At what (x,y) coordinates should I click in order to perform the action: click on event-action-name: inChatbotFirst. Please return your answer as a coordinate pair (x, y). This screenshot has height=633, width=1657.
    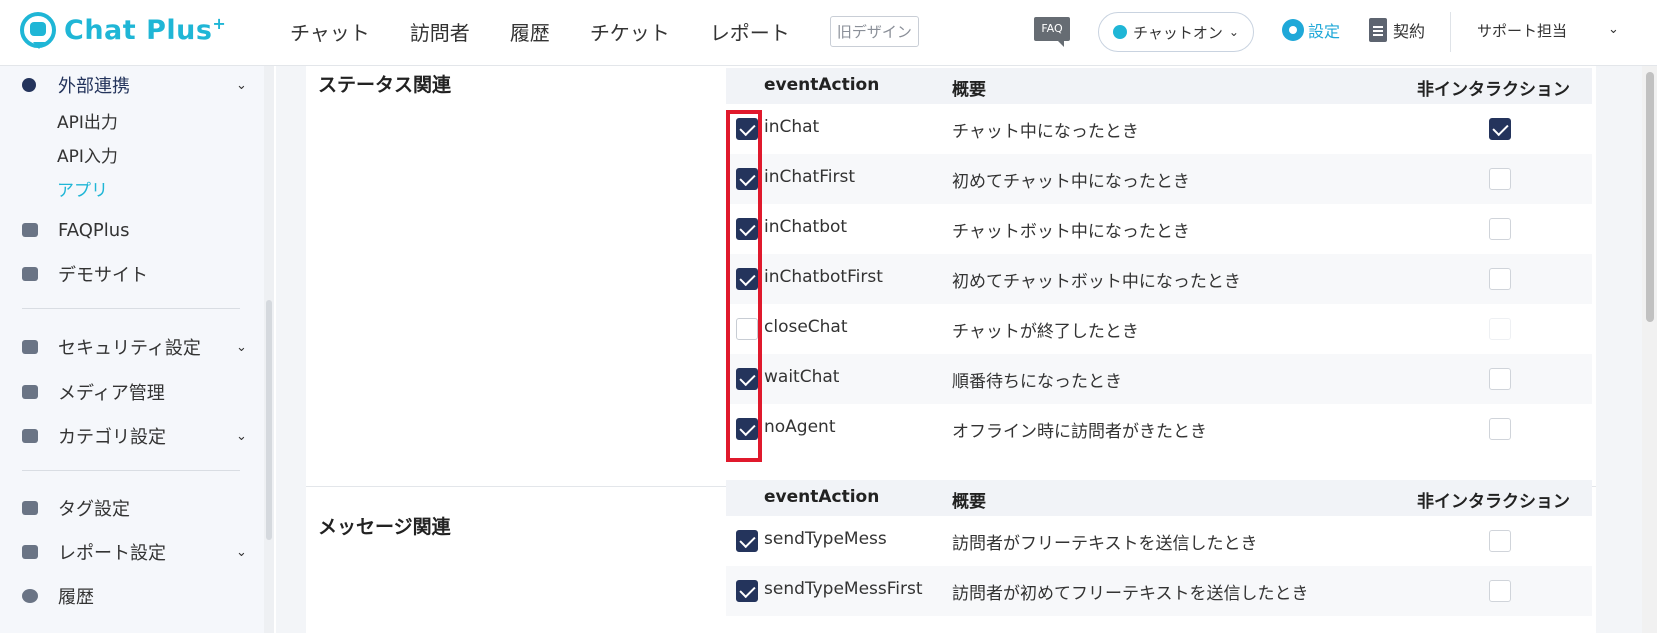
    Looking at the image, I should click on (823, 277).